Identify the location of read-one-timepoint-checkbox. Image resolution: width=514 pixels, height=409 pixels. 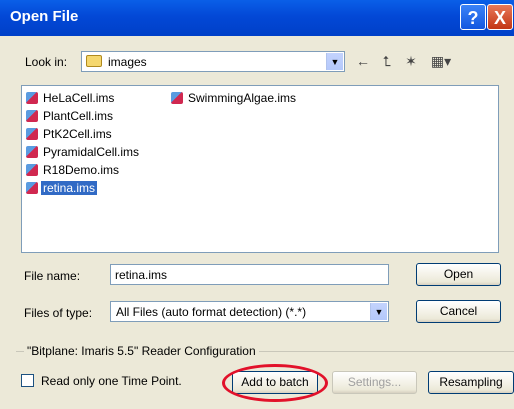
(27, 380).